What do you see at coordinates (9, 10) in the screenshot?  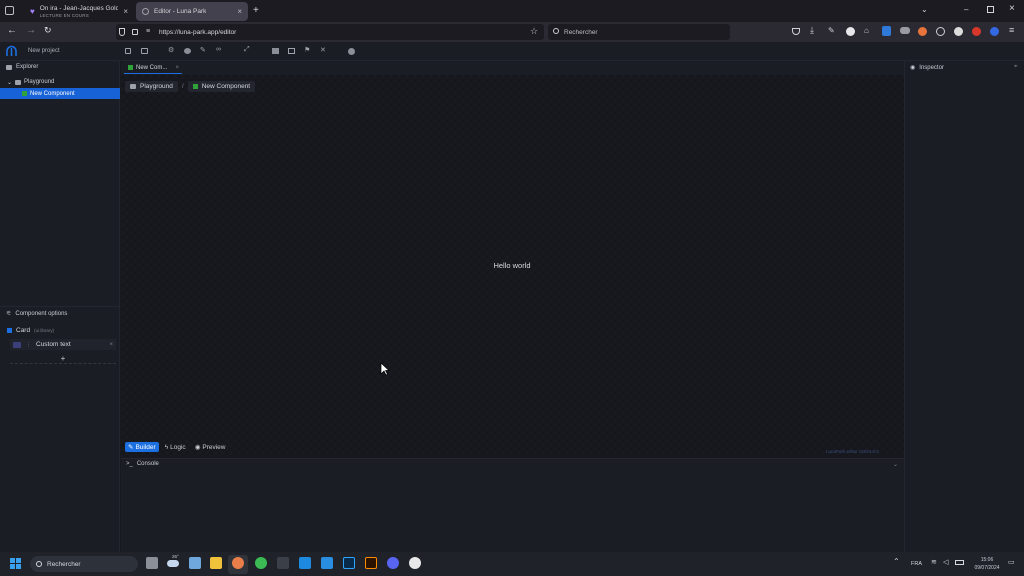 I see `tab-list-icon` at bounding box center [9, 10].